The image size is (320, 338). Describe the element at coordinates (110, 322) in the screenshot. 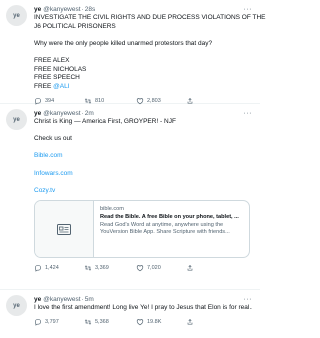

I see `retweet-button: 5,368` at that location.